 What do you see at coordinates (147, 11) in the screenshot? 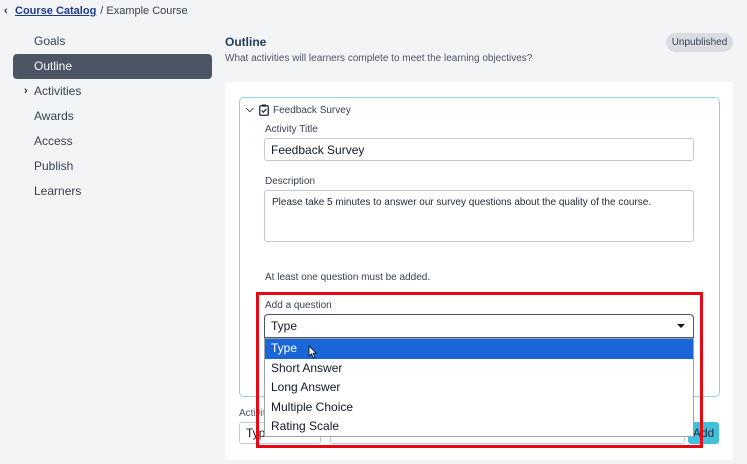
I see `breadcrumb-current: Example Course` at bounding box center [147, 11].